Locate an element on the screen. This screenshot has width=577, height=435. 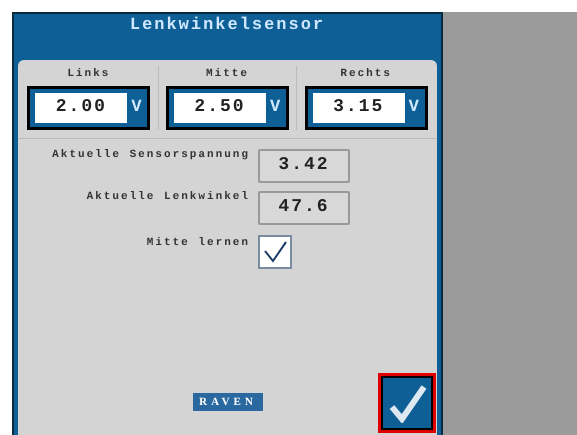
confirm-button is located at coordinates (407, 403).